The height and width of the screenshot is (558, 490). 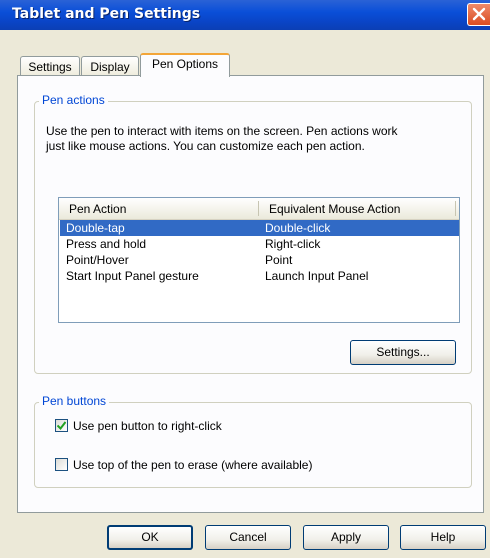 What do you see at coordinates (245, 15) in the screenshot?
I see `title-bar: Tablet and Pen Settings` at bounding box center [245, 15].